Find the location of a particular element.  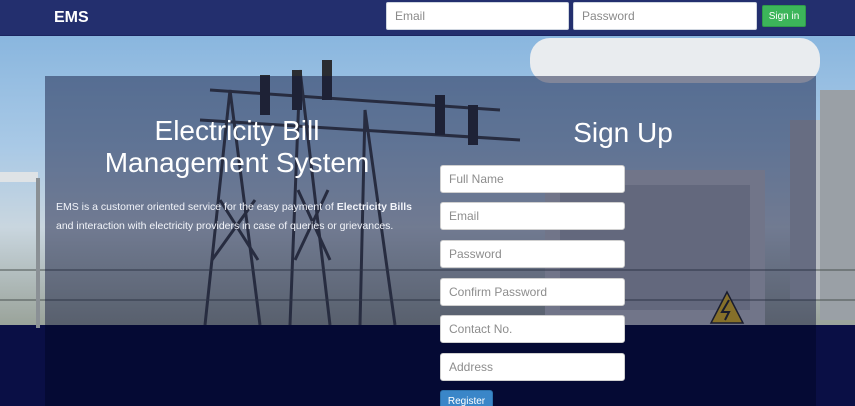

hero-title-line2: Management System is located at coordinates (237, 162).